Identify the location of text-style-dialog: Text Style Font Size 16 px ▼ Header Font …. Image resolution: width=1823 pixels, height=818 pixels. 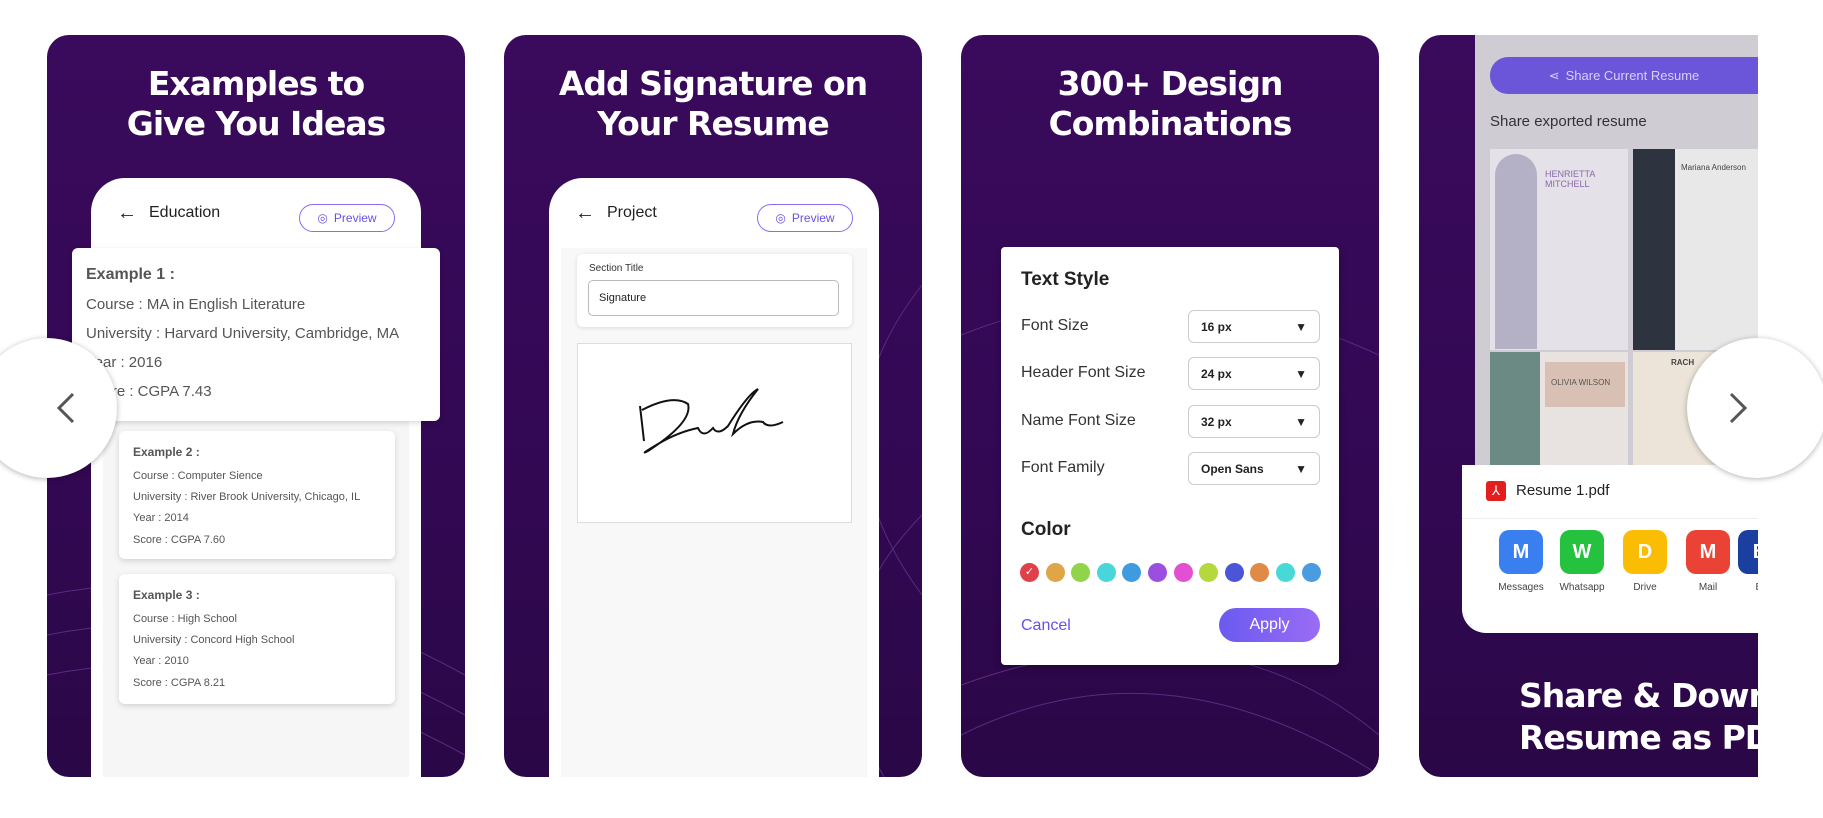
(1170, 456).